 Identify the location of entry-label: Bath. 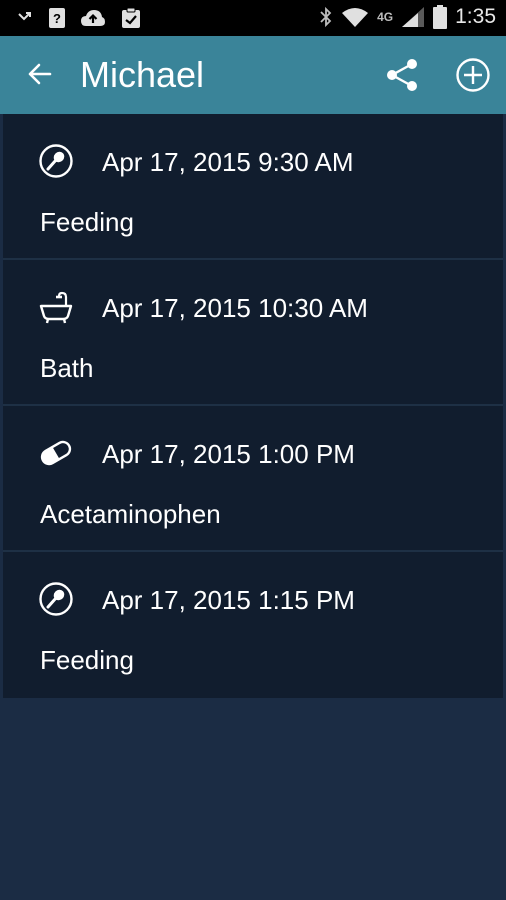
(67, 368).